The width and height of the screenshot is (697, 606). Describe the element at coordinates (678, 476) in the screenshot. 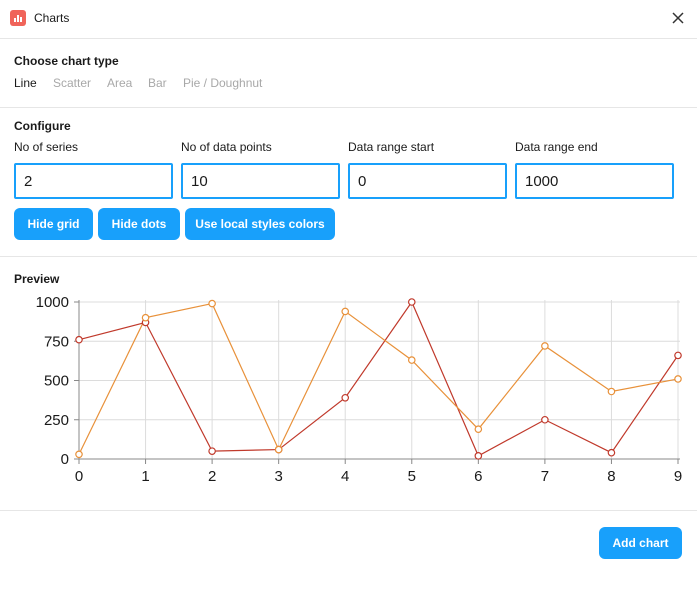

I see `x-tick-label: 9` at that location.